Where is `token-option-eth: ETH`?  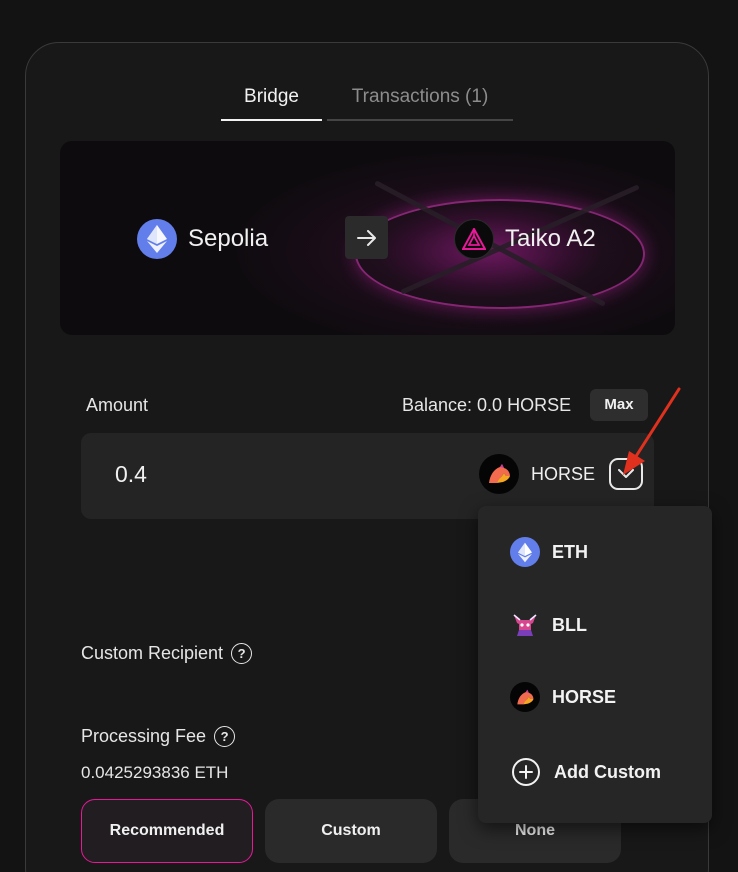
token-option-eth: ETH is located at coordinates (549, 552).